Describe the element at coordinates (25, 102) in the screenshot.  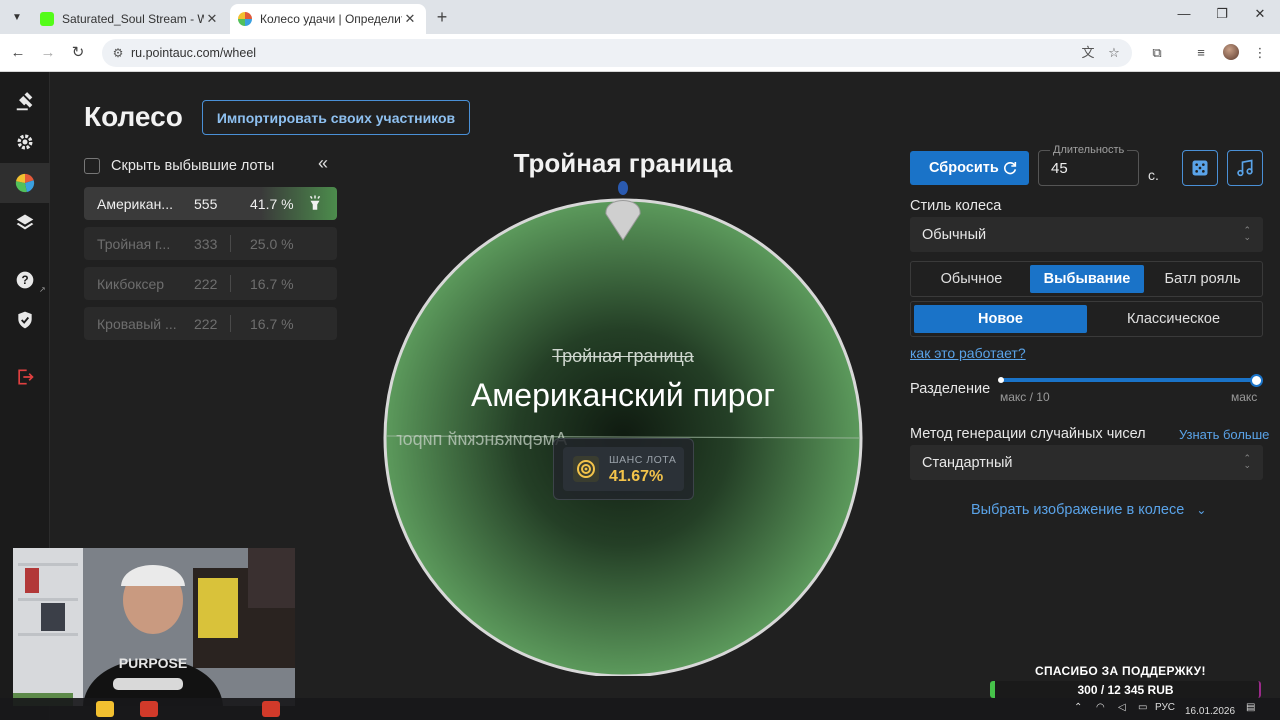
I see `gavel-icon` at that location.